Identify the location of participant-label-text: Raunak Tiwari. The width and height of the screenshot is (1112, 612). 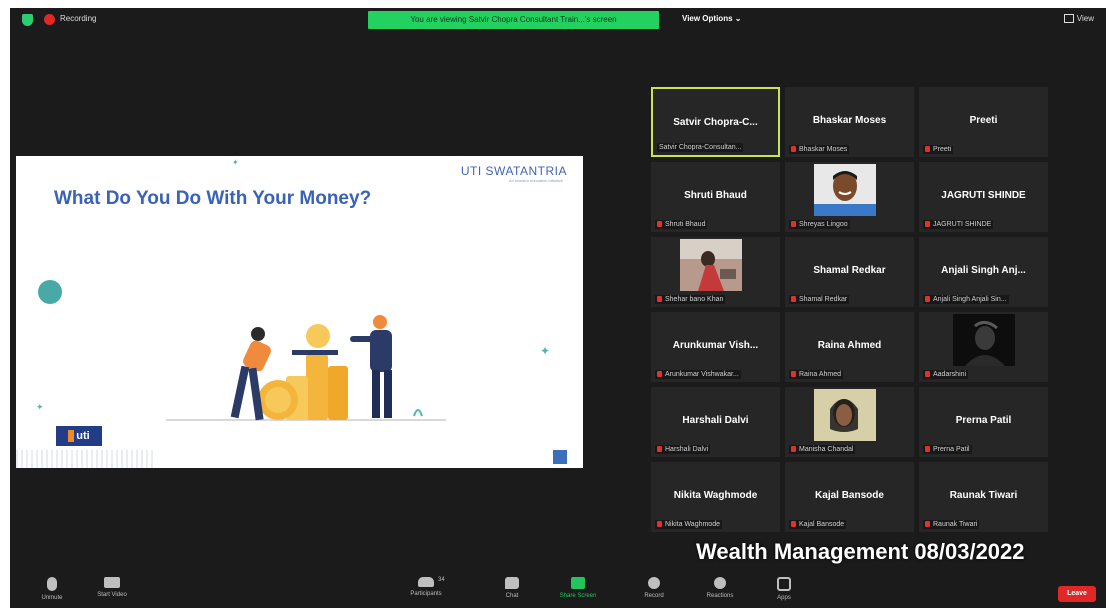
(955, 524).